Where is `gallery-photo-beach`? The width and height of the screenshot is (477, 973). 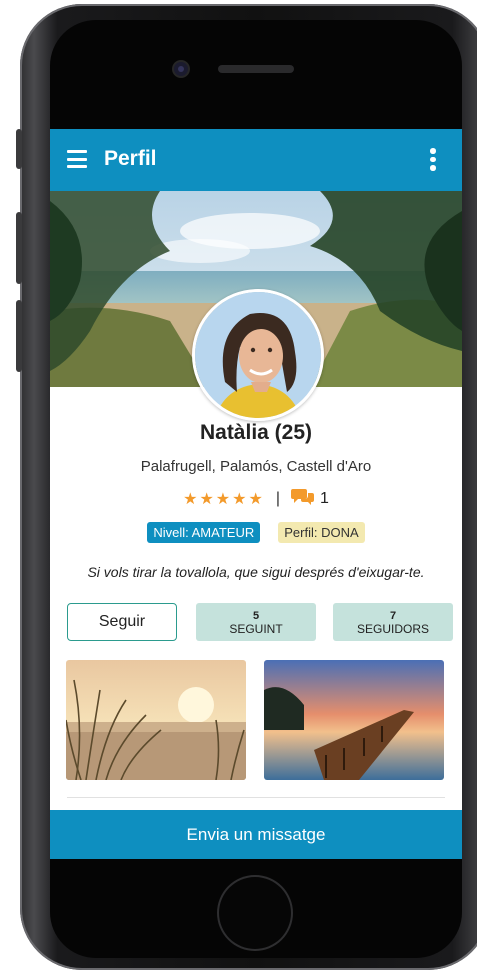
gallery-photo-beach is located at coordinates (156, 720).